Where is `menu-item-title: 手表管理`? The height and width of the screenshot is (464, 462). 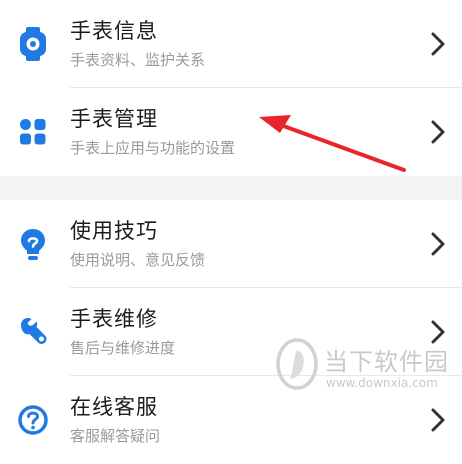 menu-item-title: 手表管理 is located at coordinates (114, 119).